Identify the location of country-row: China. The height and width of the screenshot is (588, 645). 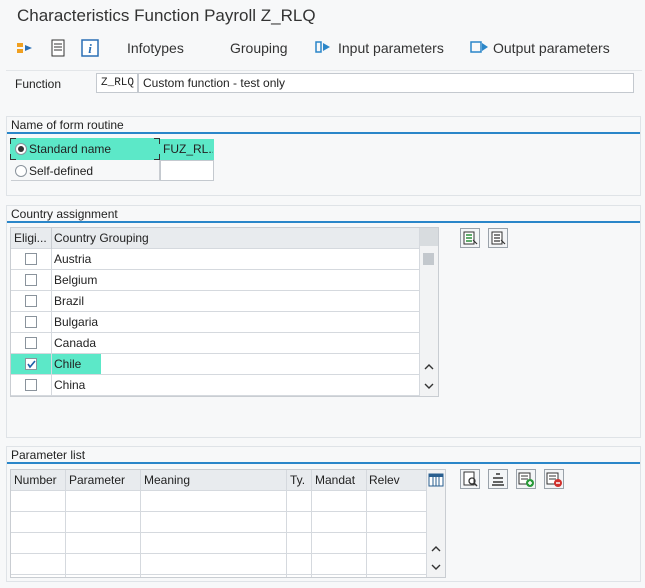
(215, 385).